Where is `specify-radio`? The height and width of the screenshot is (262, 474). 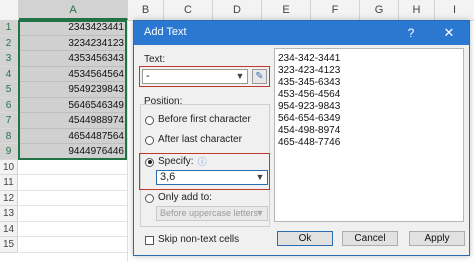
specify-radio is located at coordinates (149, 162).